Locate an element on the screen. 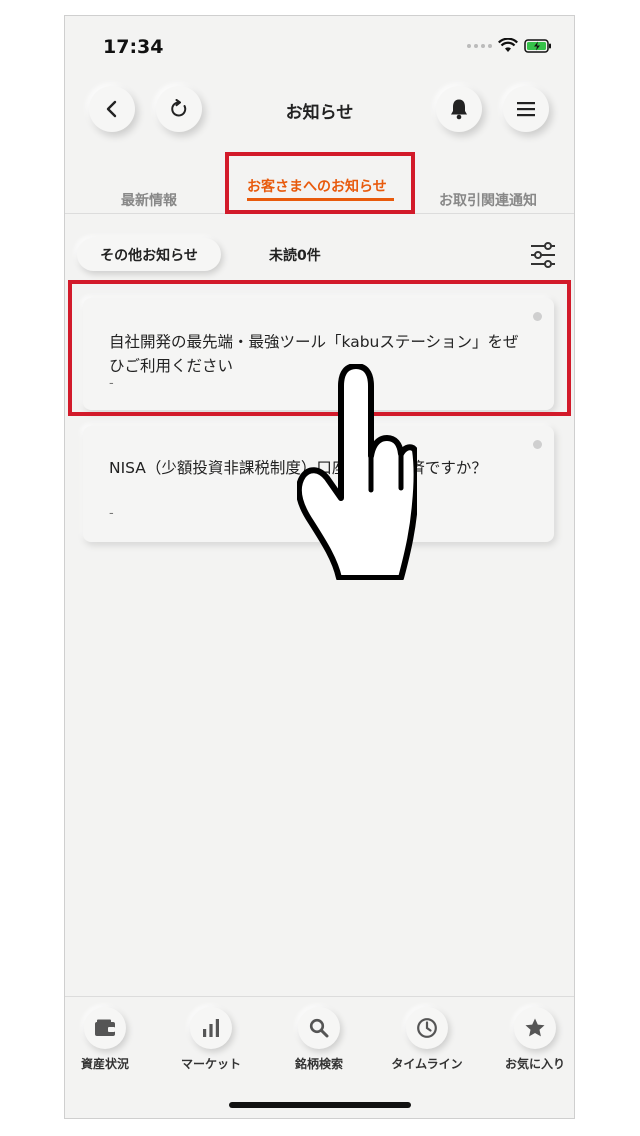 The image size is (640, 1136). notification-button is located at coordinates (459, 109).